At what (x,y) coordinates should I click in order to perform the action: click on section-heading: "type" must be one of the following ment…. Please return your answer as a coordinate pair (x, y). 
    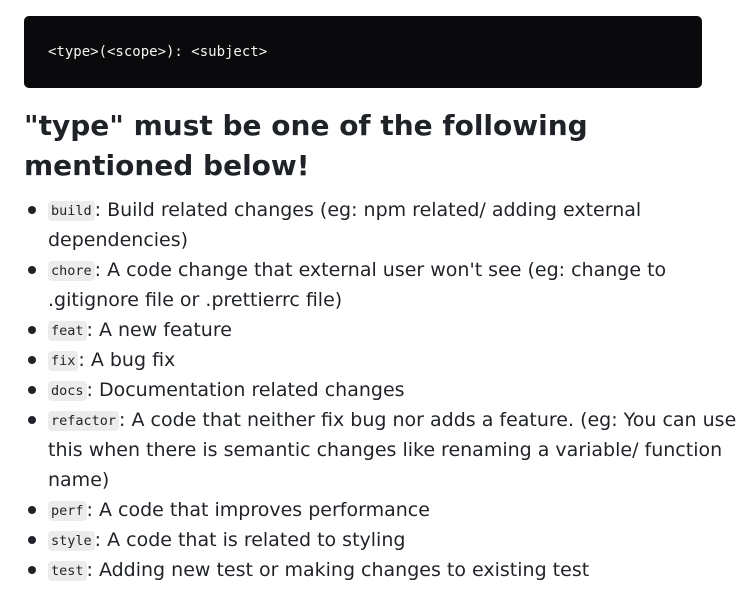
    Looking at the image, I should click on (306, 145).